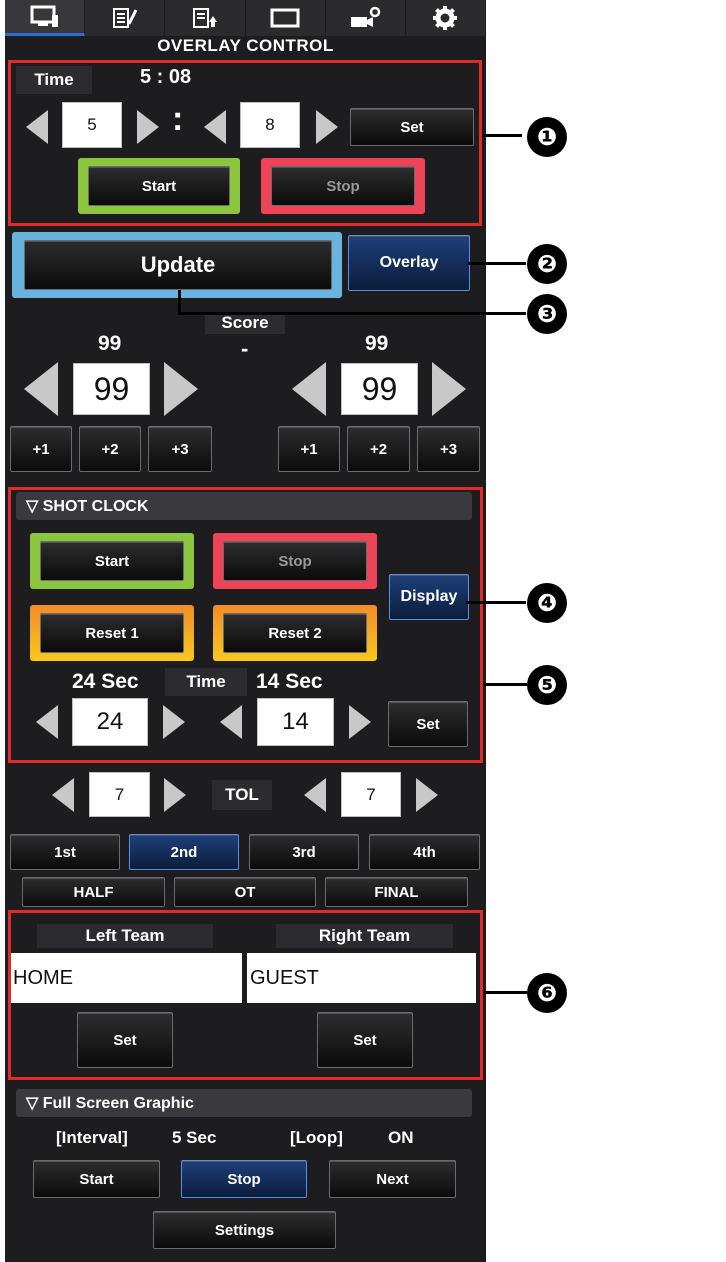 Image resolution: width=726 pixels, height=1262 pixels. What do you see at coordinates (547, 314) in the screenshot?
I see `callout-3: ❸` at bounding box center [547, 314].